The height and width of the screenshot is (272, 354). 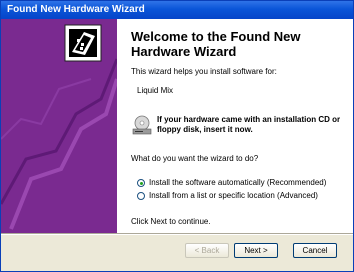 What do you see at coordinates (83, 43) in the screenshot?
I see `hardware-wizard-icon` at bounding box center [83, 43].